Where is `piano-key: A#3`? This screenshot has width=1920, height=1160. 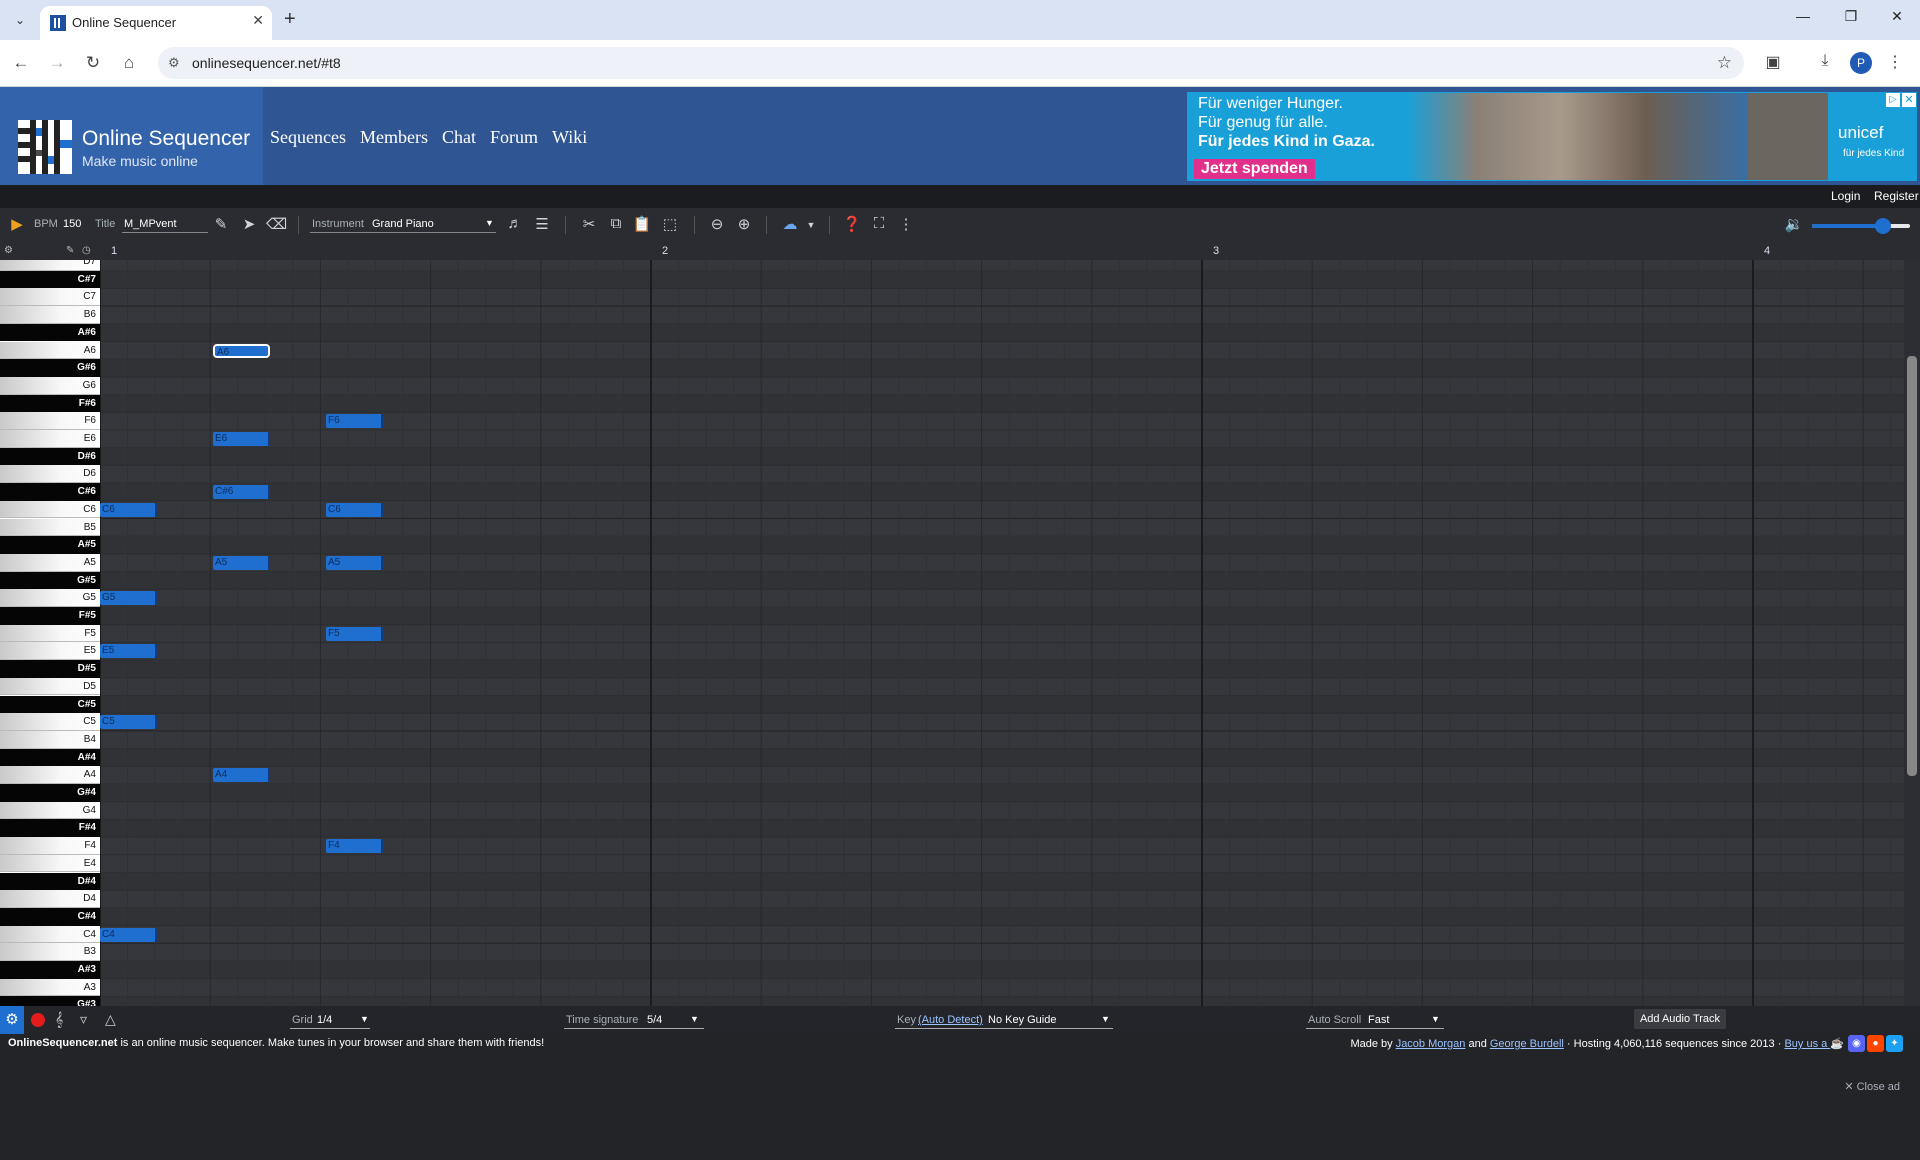 piano-key: A#3 is located at coordinates (50, 970).